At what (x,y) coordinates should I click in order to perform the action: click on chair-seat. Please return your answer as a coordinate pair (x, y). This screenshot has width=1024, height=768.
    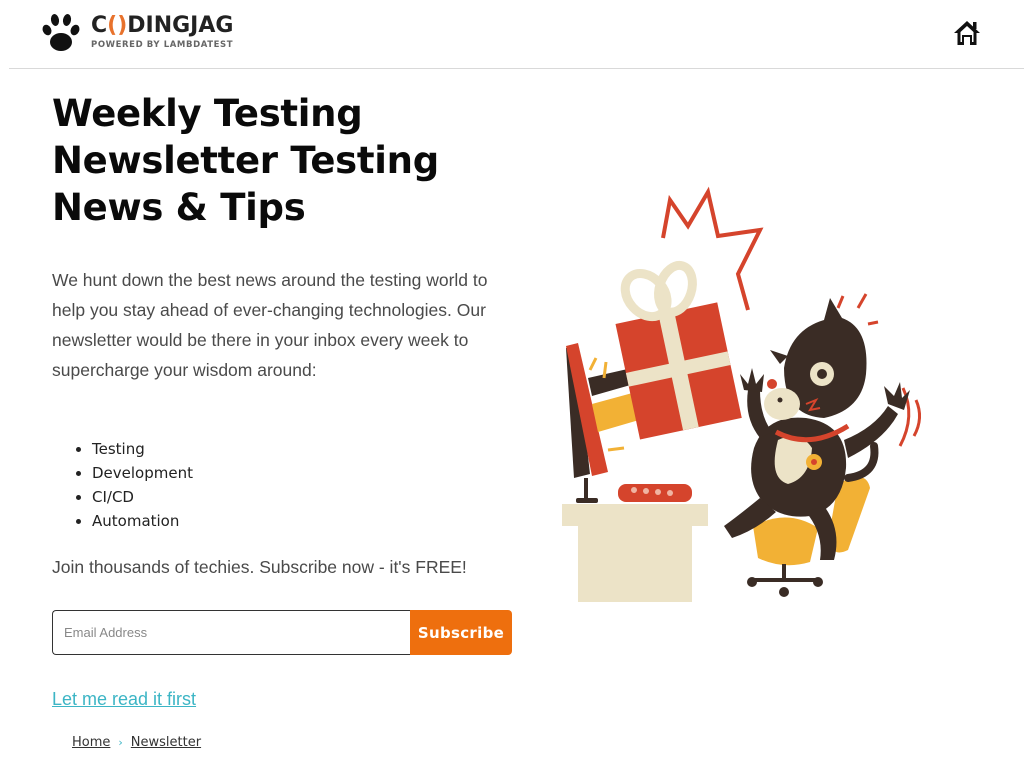
    Looking at the image, I should click on (785, 541).